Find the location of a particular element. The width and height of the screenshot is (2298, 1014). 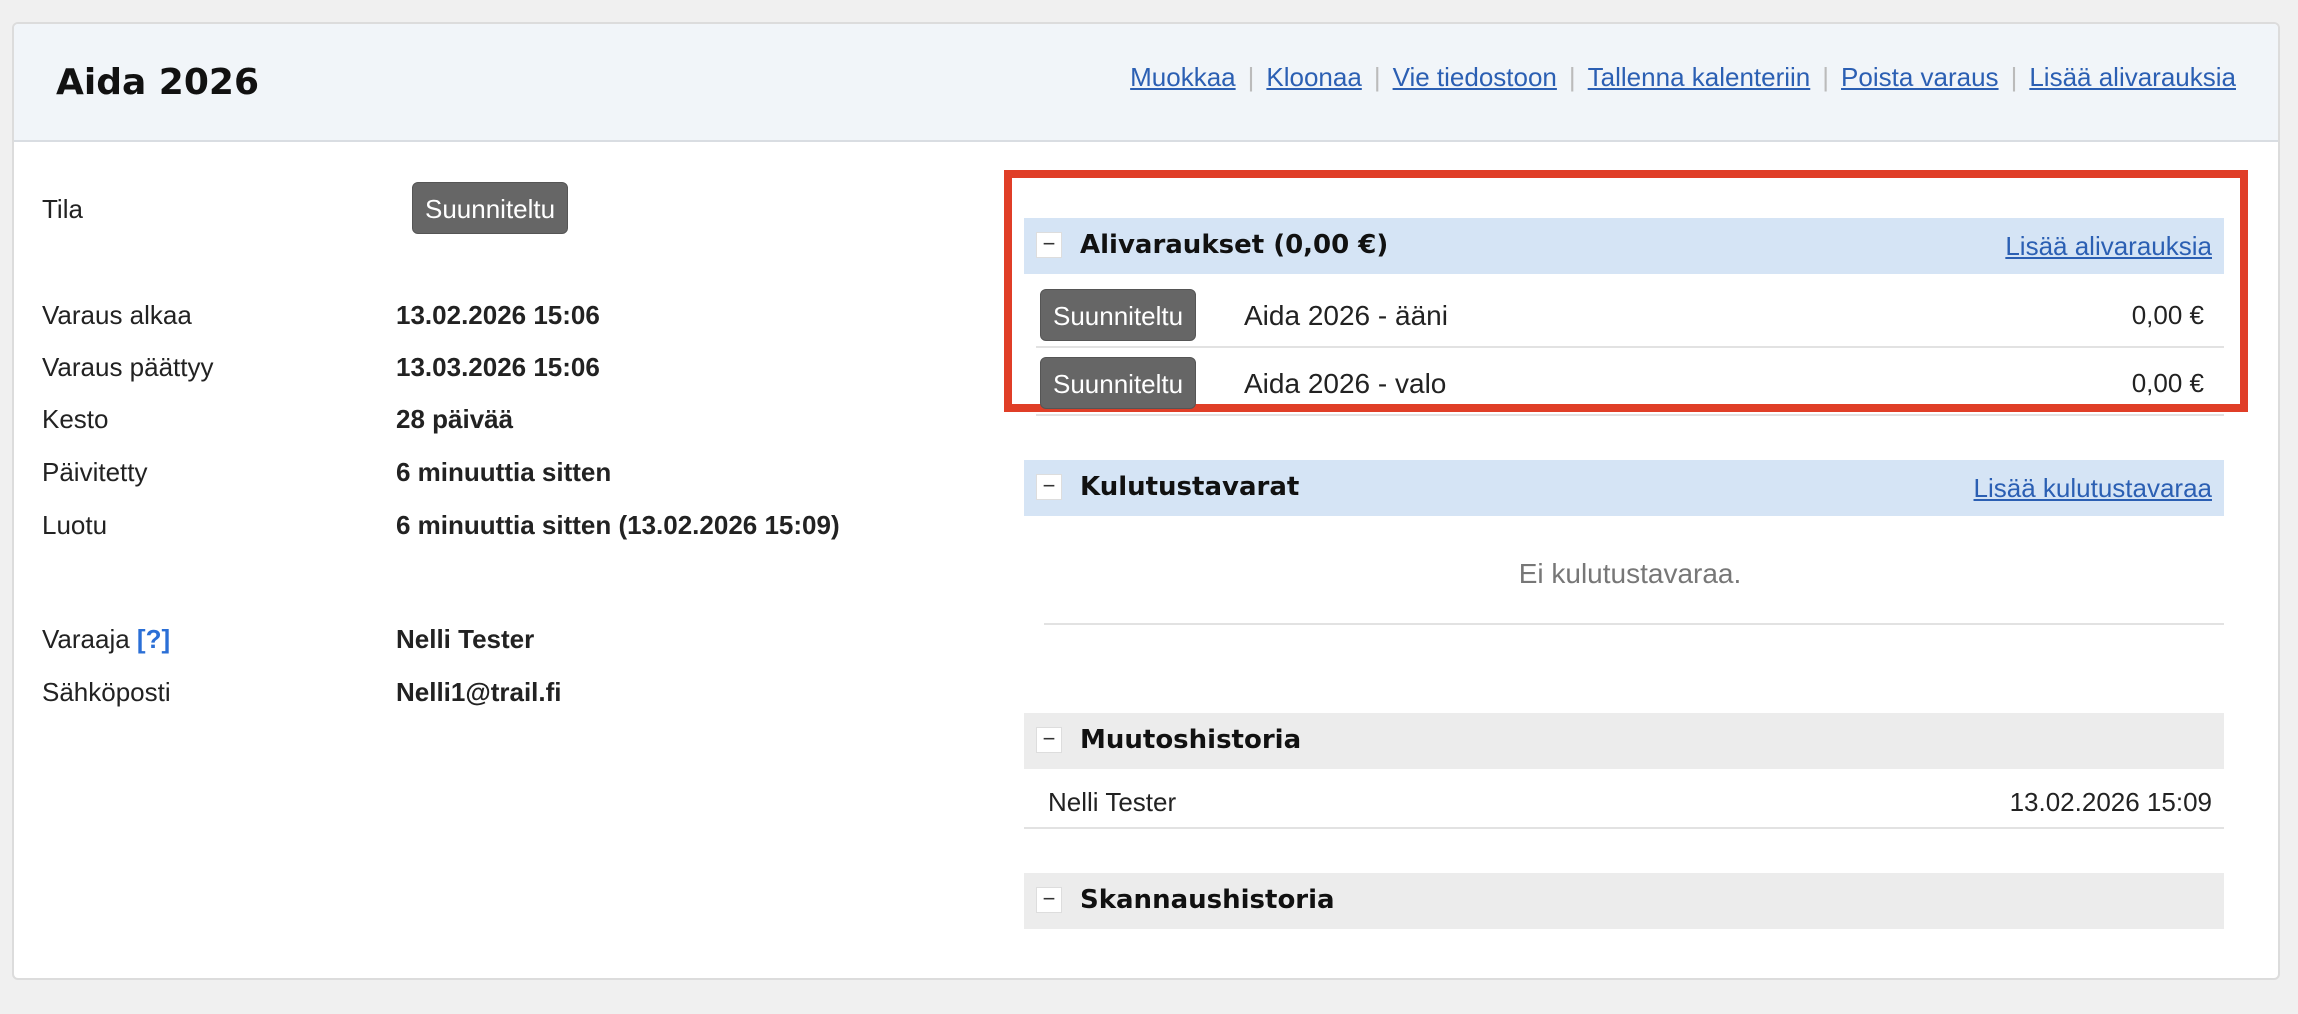

subbooking-row: Suunniteltu Aida 2026 - valo 0,00 € is located at coordinates (1630, 383).